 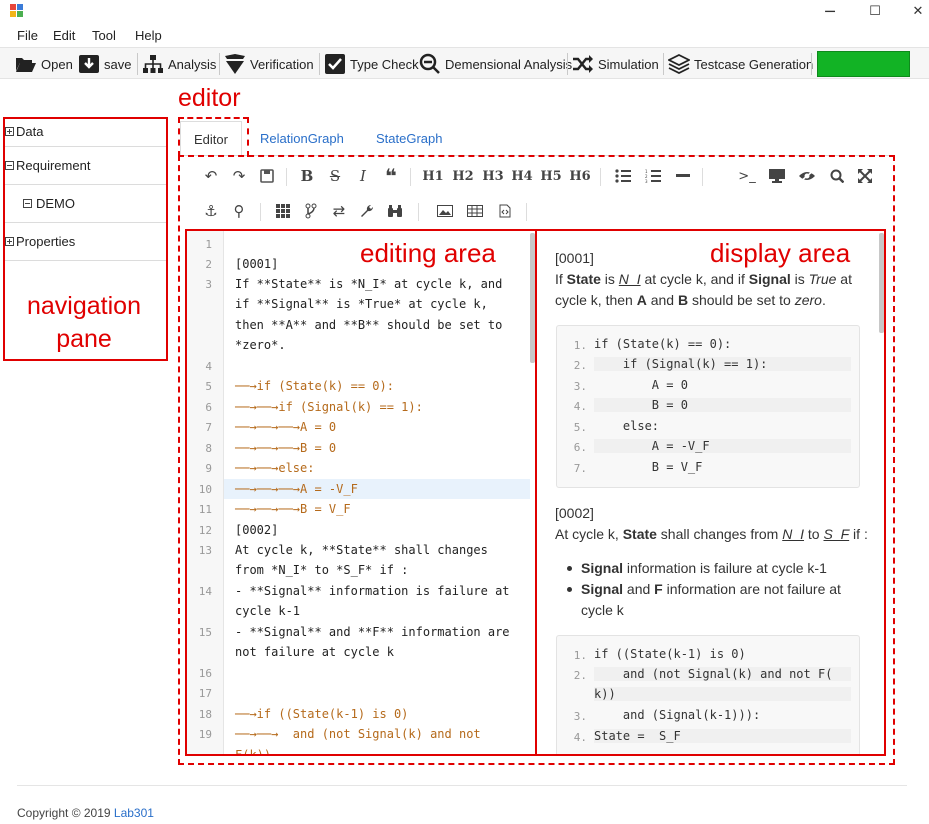 What do you see at coordinates (875, 12) in the screenshot?
I see `maximize-button: ☐` at bounding box center [875, 12].